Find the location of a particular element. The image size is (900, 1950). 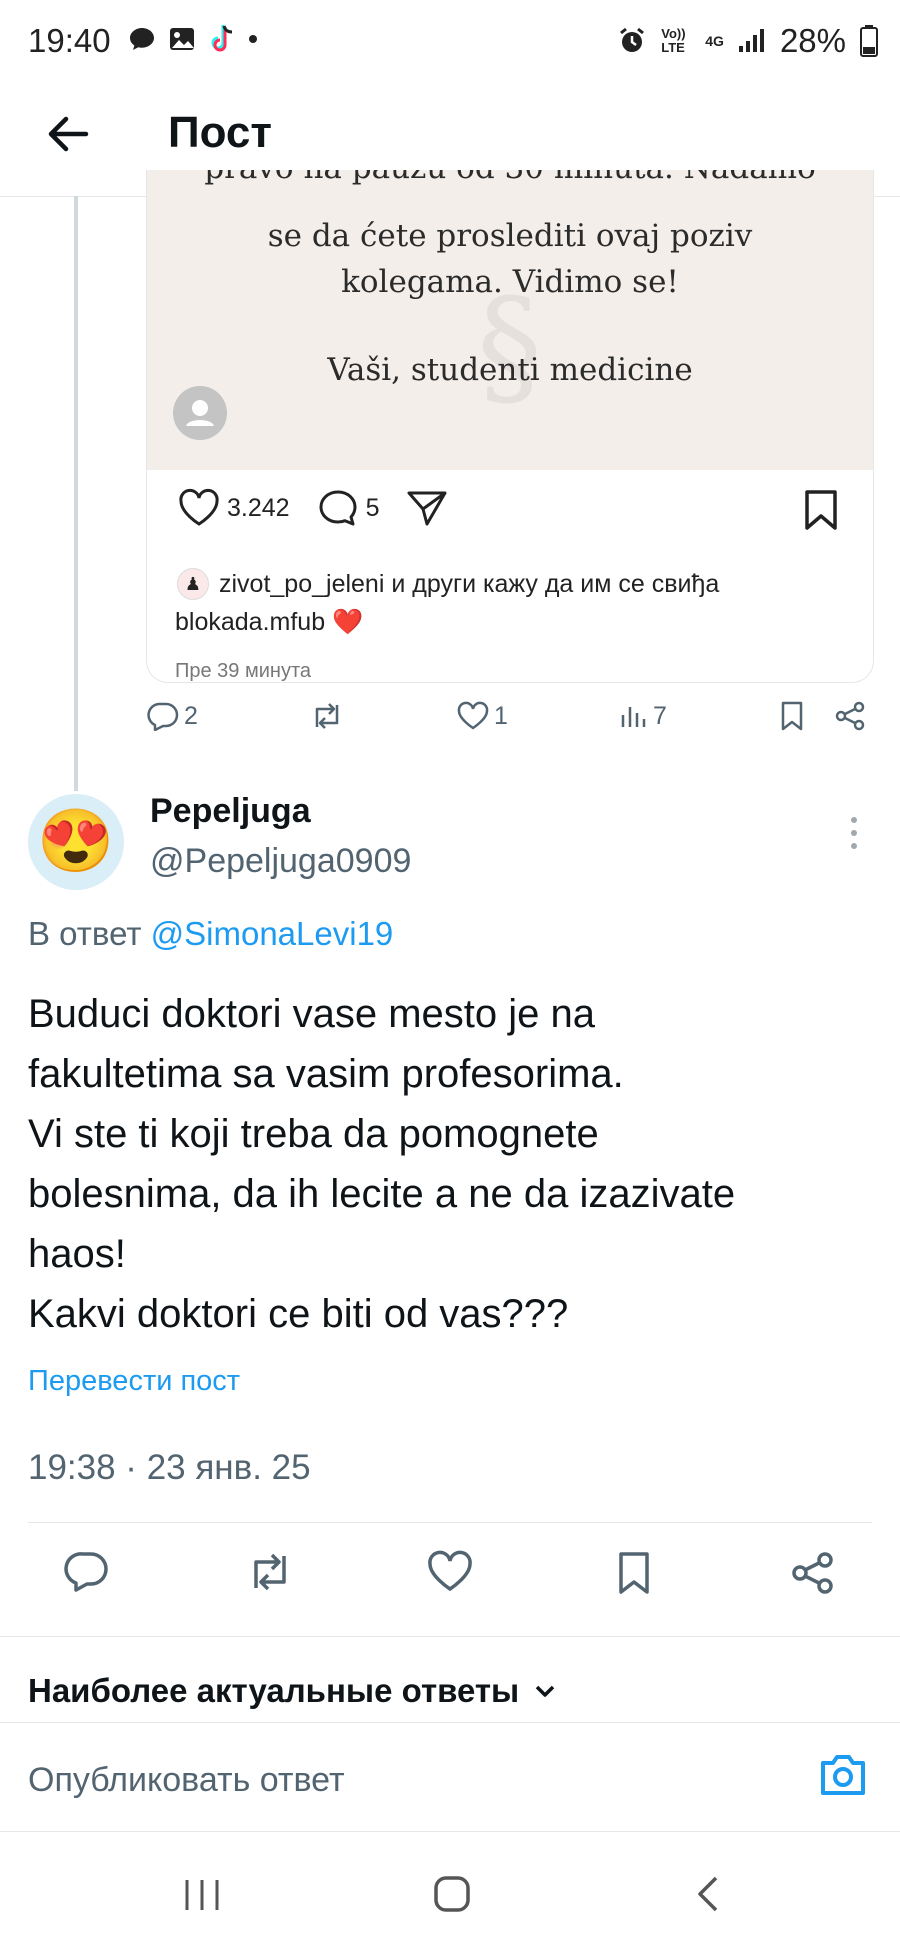

reply-to-line: В ответ @SimonaLevi19 is located at coordinates (210, 934).